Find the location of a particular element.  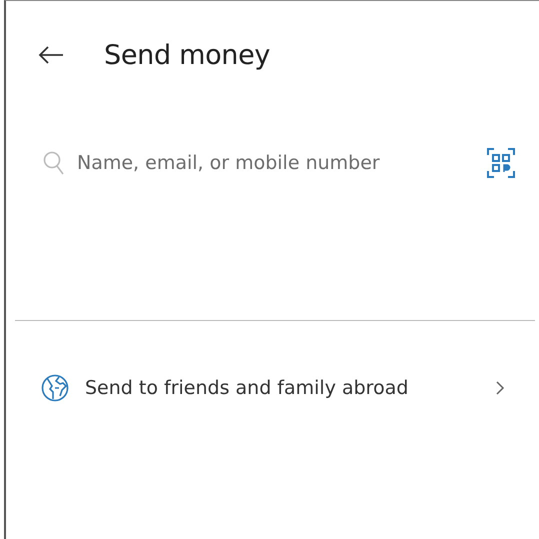

qr-scan-button is located at coordinates (501, 163).